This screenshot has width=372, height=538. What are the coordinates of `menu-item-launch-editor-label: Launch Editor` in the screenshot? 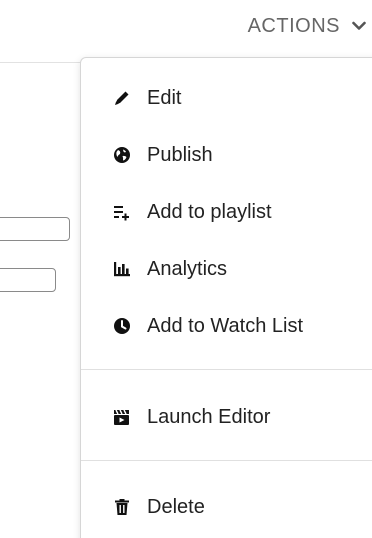 It's located at (209, 416).